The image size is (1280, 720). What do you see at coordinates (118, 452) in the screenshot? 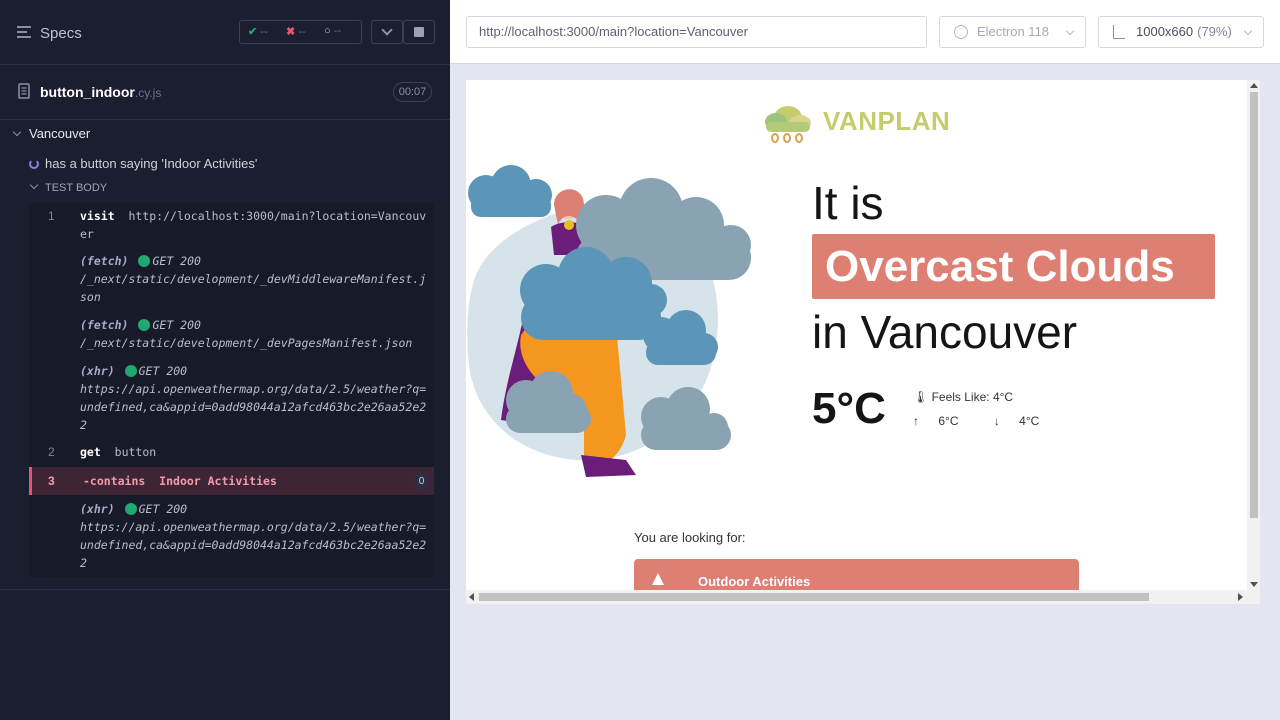
I see `command-get: get button` at bounding box center [118, 452].